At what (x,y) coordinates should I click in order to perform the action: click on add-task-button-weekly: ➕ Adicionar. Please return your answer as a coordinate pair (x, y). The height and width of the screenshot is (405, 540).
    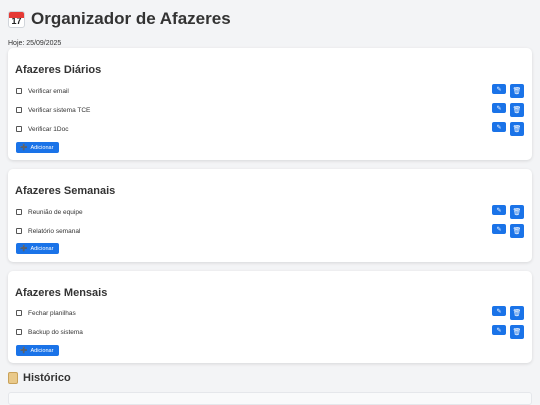
    Looking at the image, I should click on (38, 248).